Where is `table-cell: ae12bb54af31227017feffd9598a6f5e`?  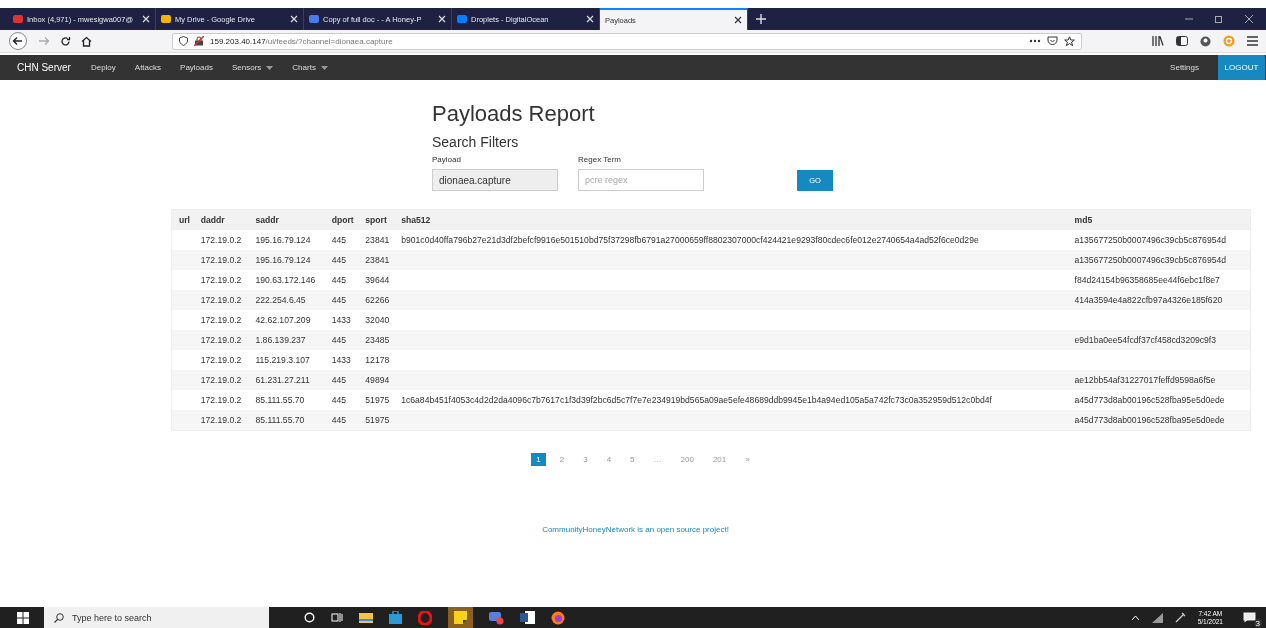
table-cell: ae12bb54af31227017feffd9598a6f5e is located at coordinates (1145, 380).